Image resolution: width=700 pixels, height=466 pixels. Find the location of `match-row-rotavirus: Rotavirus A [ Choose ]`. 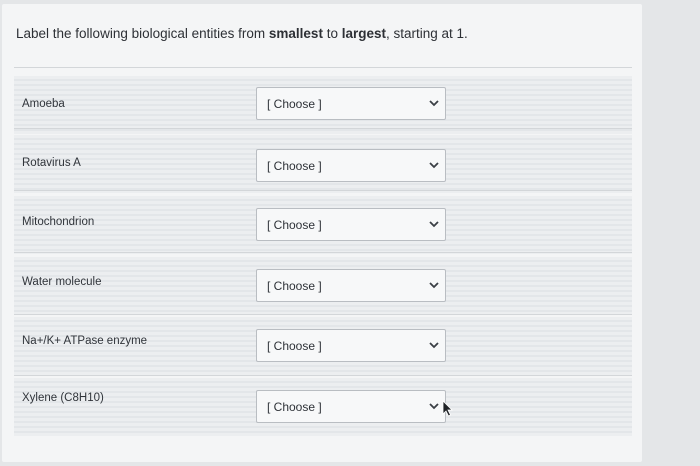

match-row-rotavirus: Rotavirus A [ Choose ] is located at coordinates (323, 164).